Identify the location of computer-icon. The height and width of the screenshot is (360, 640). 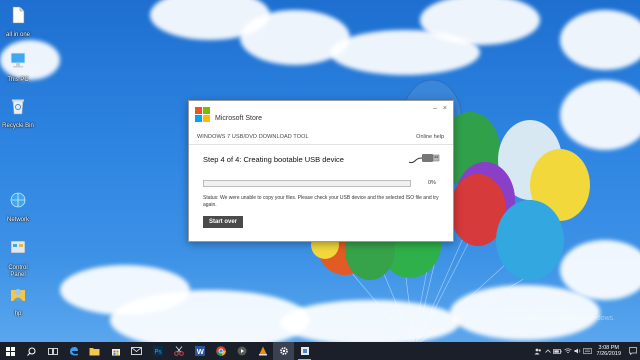
(18, 60).